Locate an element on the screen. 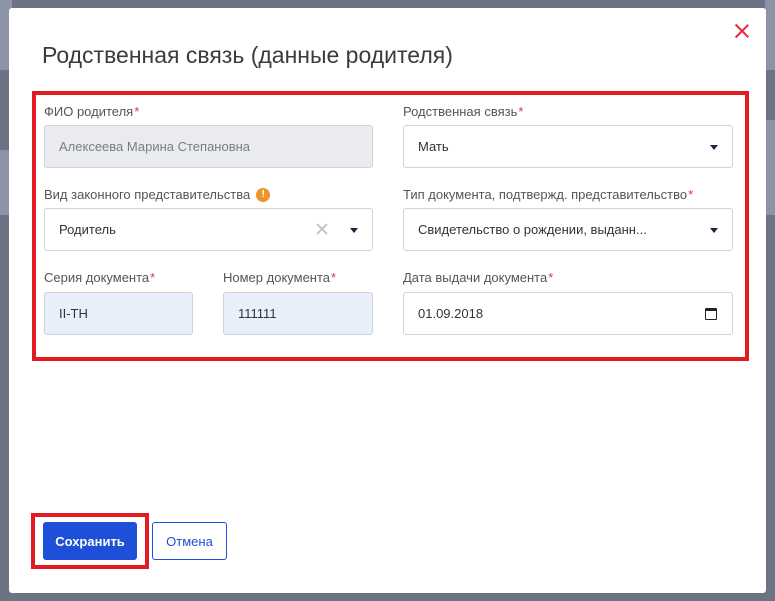 This screenshot has height=601, width=775. cancel-button: Отмена is located at coordinates (189, 541).